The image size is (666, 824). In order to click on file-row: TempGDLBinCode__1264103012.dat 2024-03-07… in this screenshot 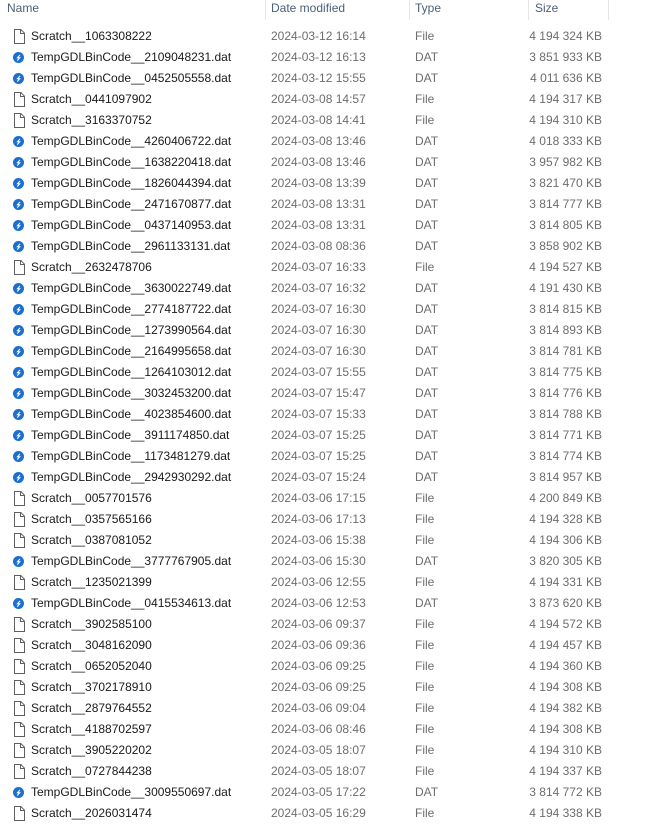, I will do `click(305, 372)`.